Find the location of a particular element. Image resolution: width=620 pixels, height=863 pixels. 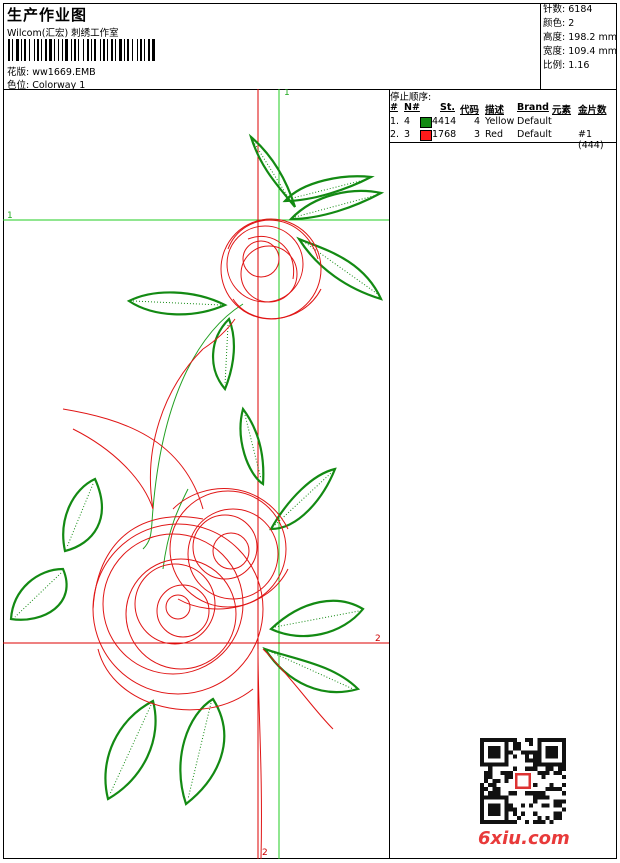

col-header-desc: 描述 is located at coordinates (495, 110).